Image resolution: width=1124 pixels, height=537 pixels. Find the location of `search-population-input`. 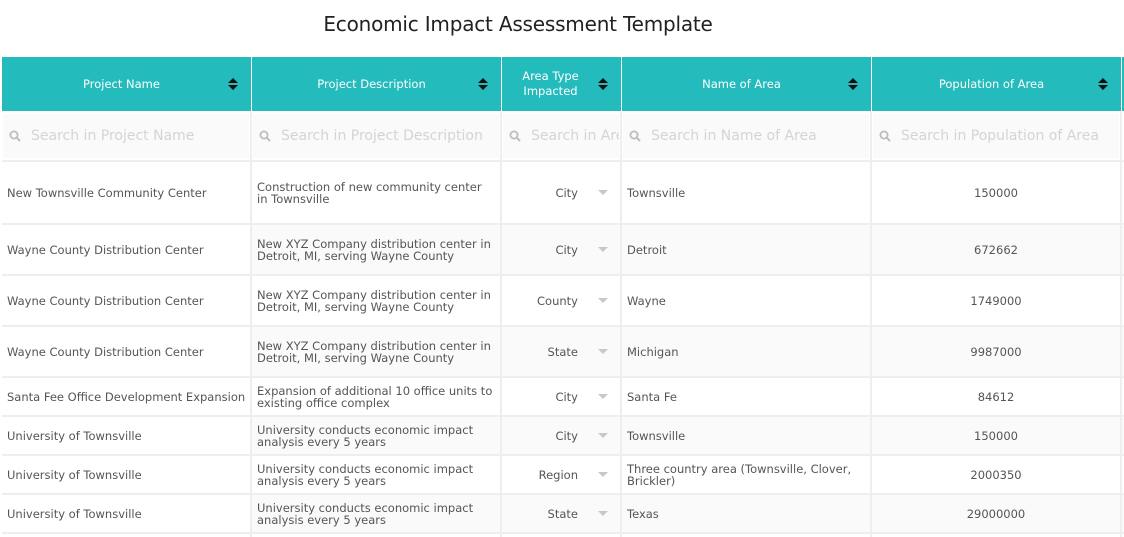

search-population-input is located at coordinates (1010, 135).